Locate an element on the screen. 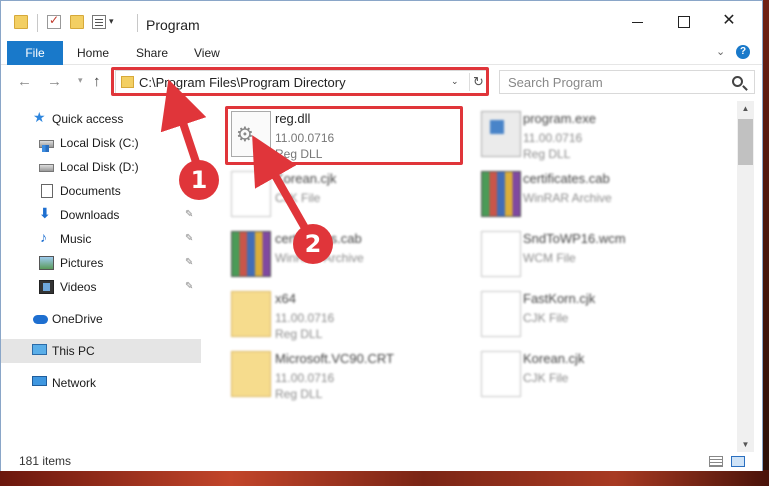 This screenshot has height=486, width=769. up-arrow-icon: ↑ is located at coordinates (97, 81).